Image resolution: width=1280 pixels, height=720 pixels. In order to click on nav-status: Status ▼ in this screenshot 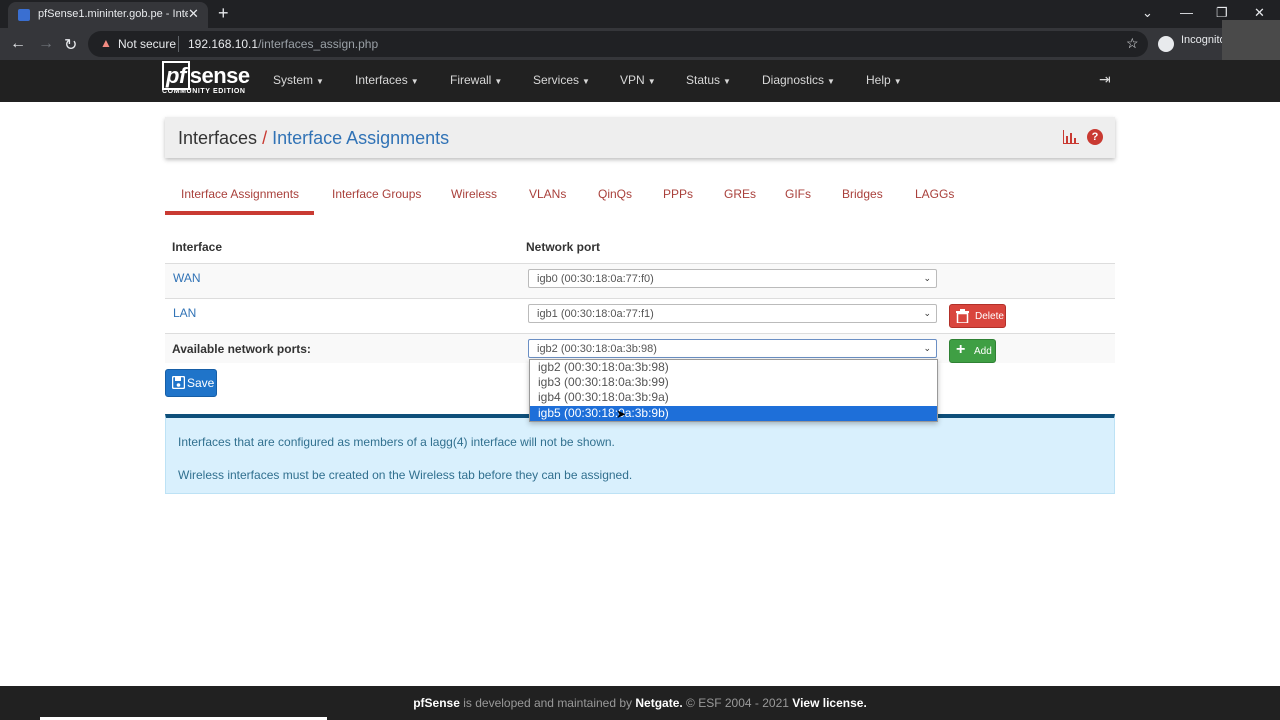, I will do `click(708, 80)`.